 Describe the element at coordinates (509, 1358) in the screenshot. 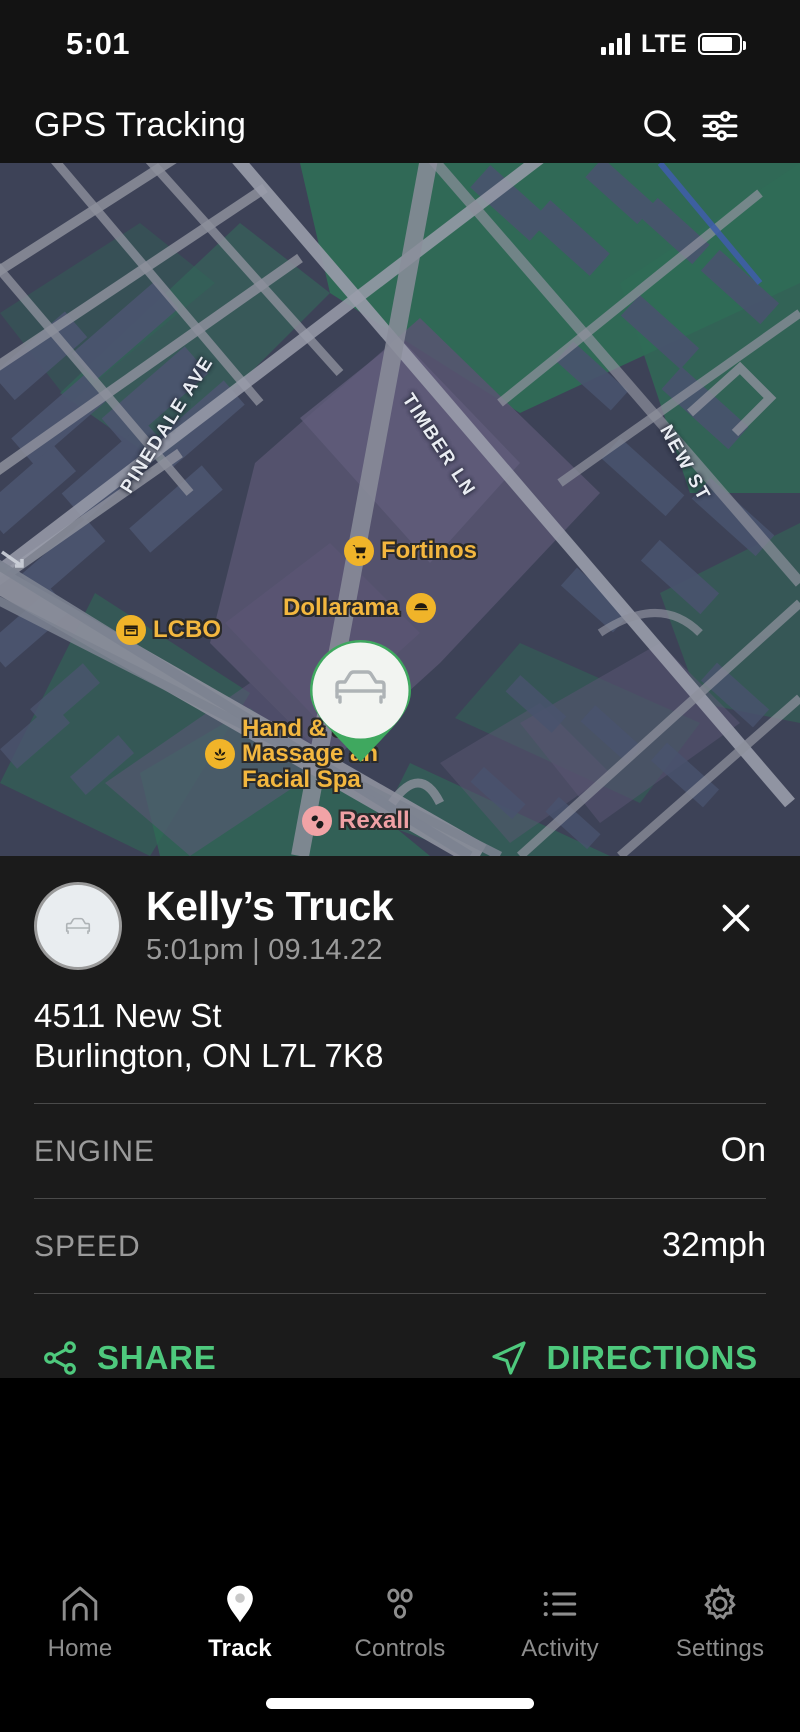

I see `navigation-arrow-icon` at that location.